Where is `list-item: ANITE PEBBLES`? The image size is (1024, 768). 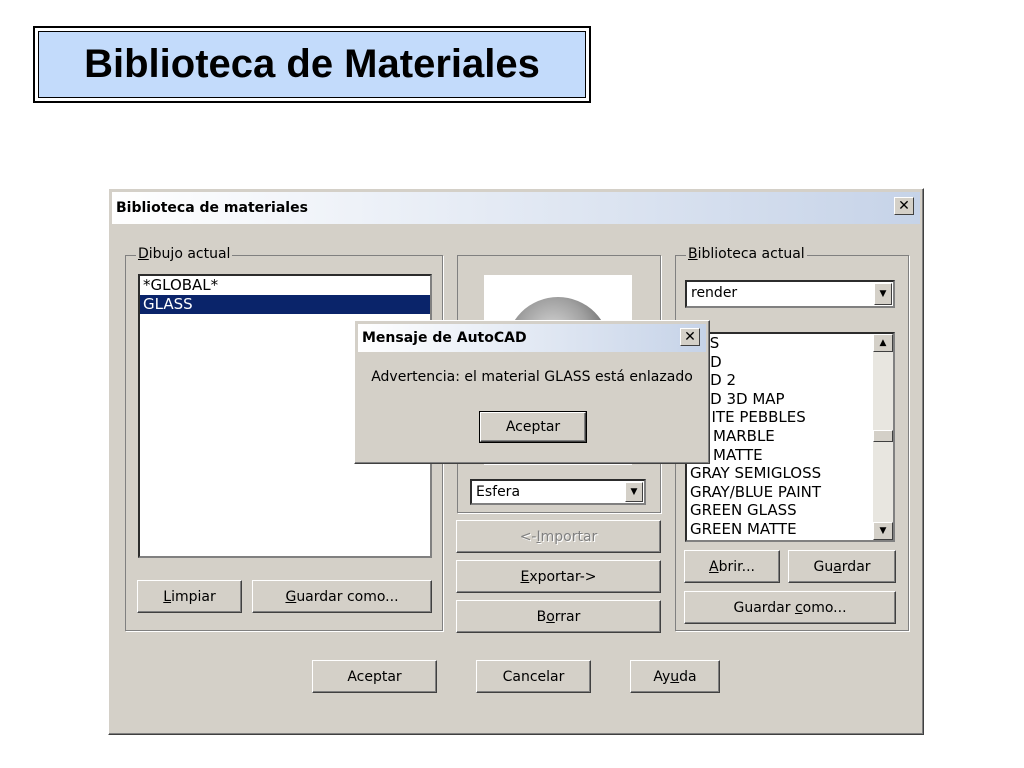
list-item: ANITE PEBBLES is located at coordinates (780, 417).